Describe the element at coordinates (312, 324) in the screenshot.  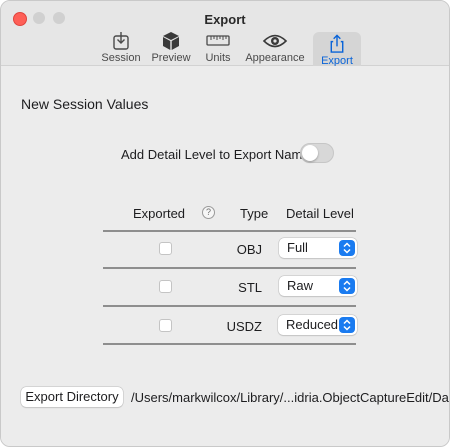
I see `detail-level-value: Reduced` at that location.